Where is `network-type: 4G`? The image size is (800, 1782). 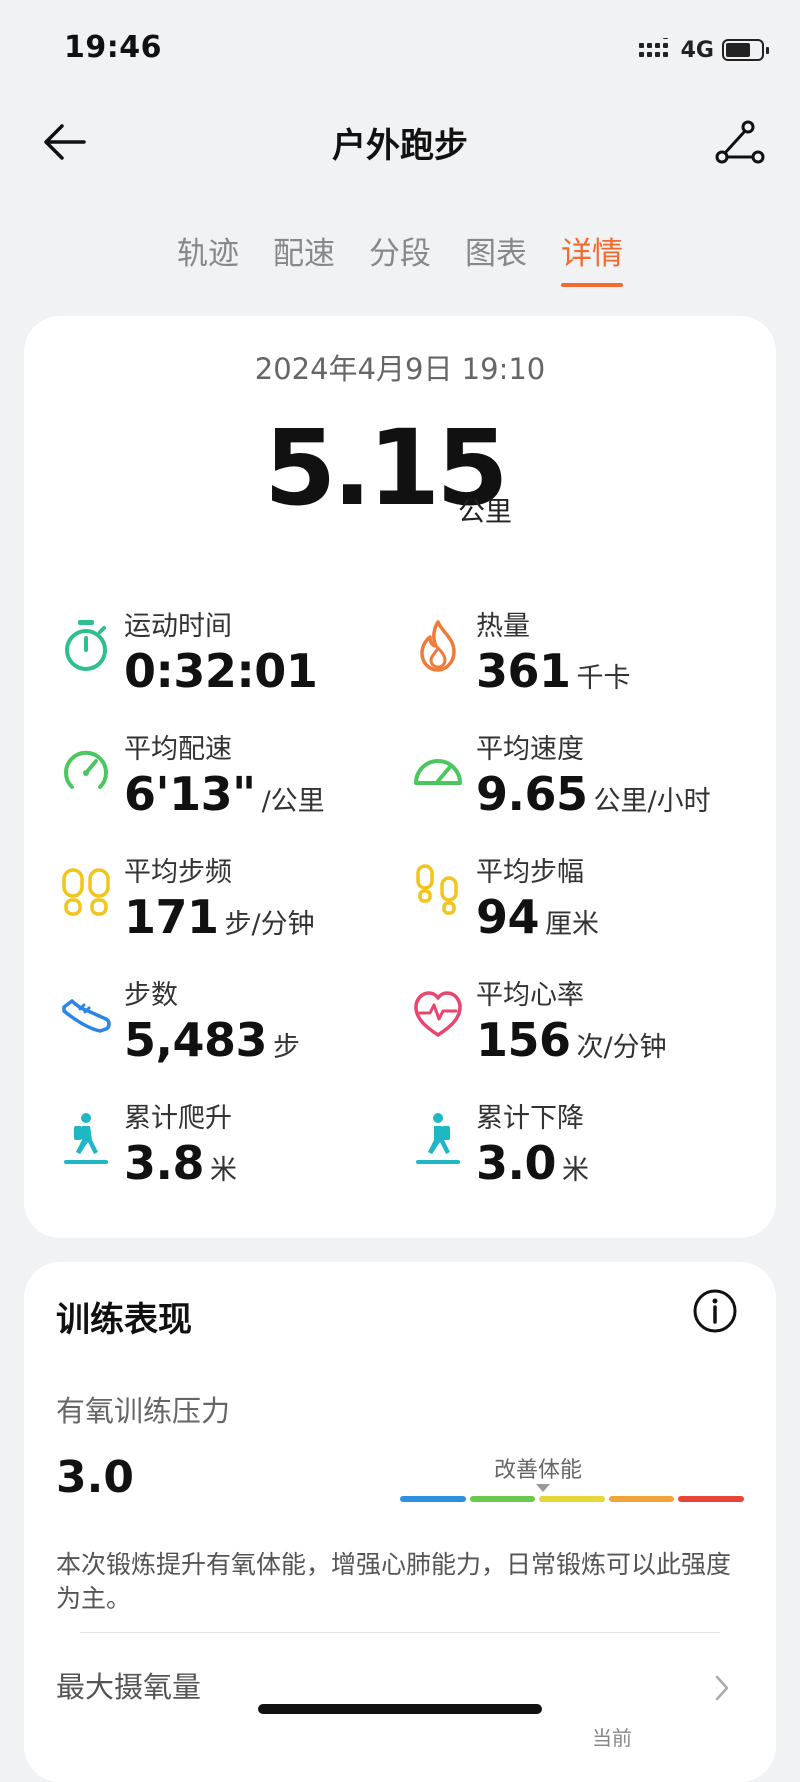
network-type: 4G is located at coordinates (697, 50).